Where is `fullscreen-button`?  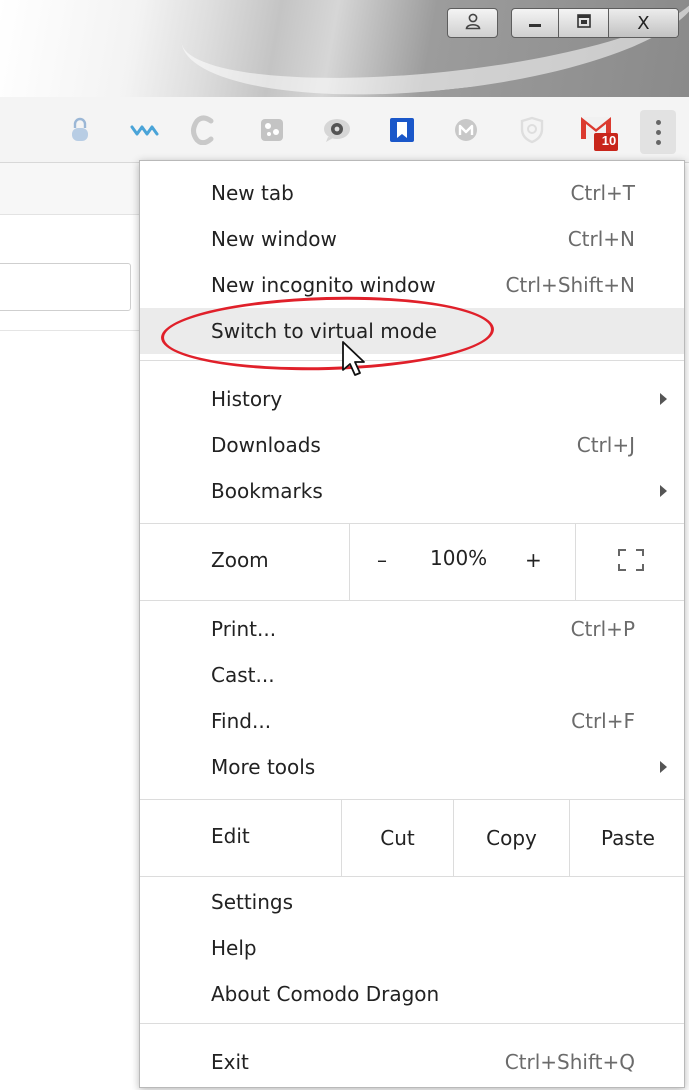
fullscreen-button is located at coordinates (630, 562).